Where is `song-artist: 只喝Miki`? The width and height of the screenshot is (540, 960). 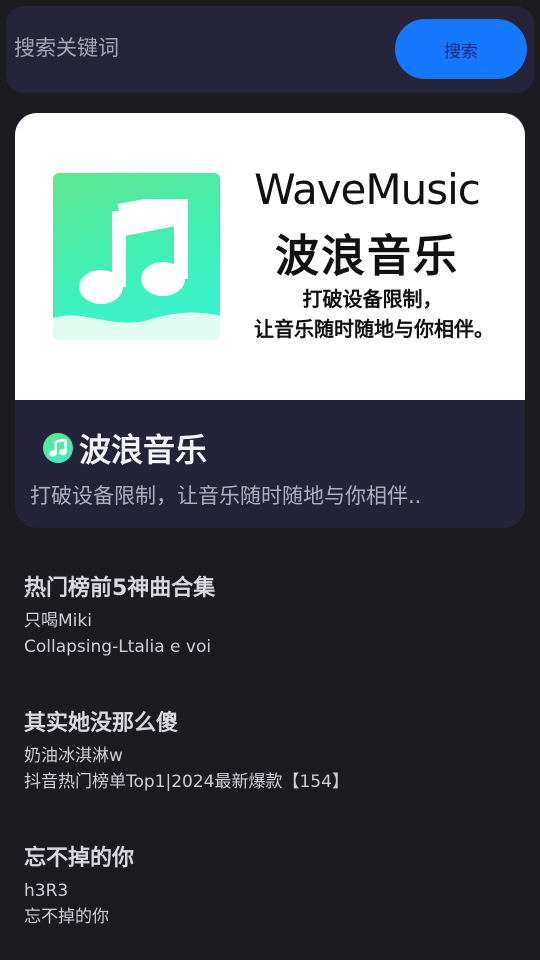 song-artist: 只喝Miki is located at coordinates (58, 621).